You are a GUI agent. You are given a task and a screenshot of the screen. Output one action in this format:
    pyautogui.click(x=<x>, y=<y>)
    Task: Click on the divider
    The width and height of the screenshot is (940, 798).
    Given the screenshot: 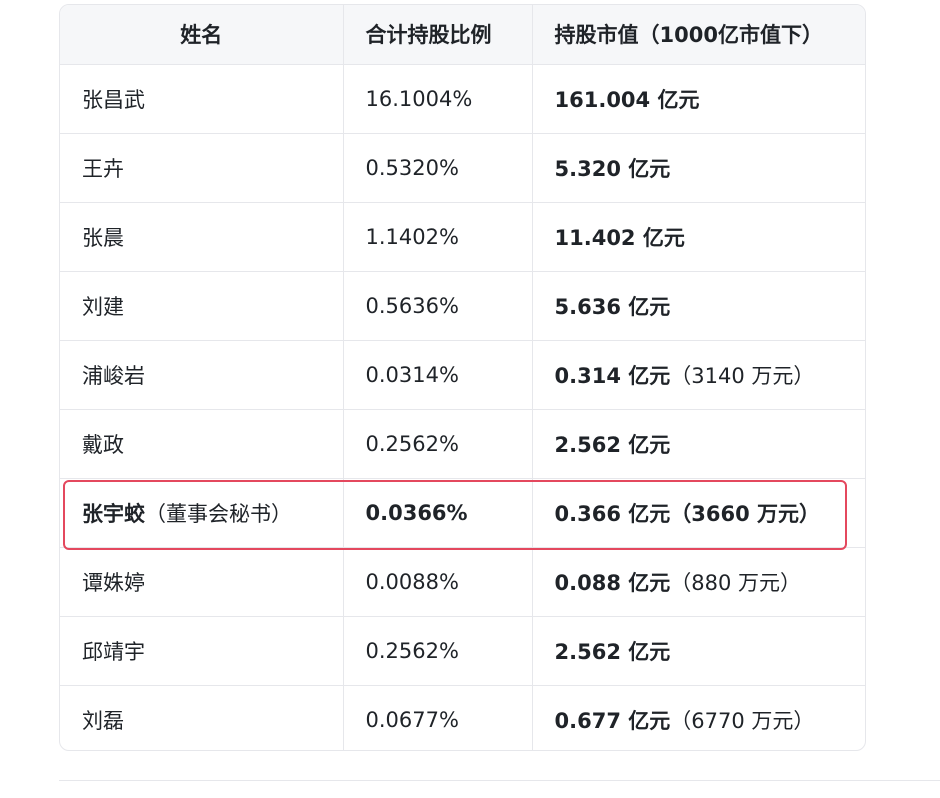 What is the action you would take?
    pyautogui.click(x=499, y=780)
    